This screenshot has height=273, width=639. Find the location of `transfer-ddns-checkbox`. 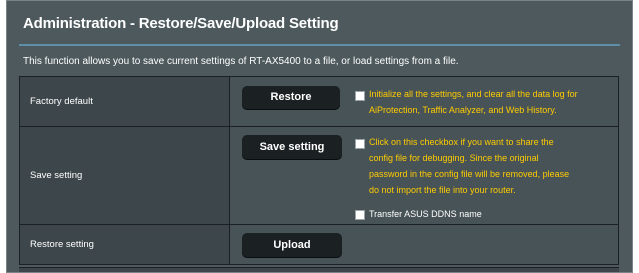

transfer-ddns-checkbox is located at coordinates (360, 215).